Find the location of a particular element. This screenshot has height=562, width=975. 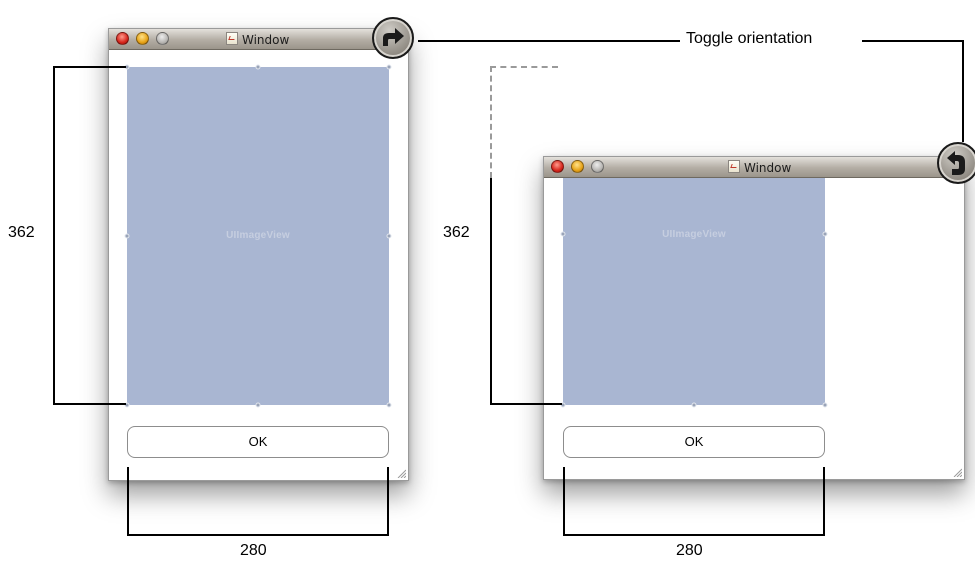

toggle-orientation-callout: Toggle orientation is located at coordinates (749, 39).